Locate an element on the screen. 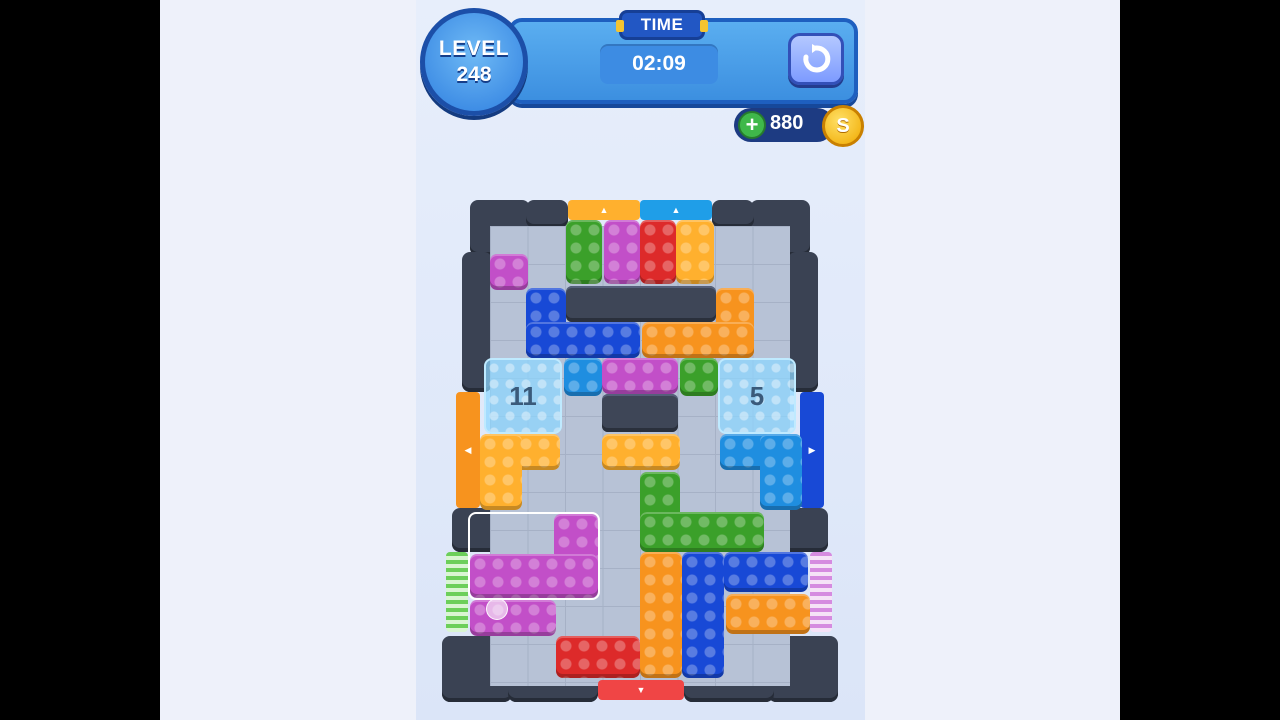 Image resolution: width=1280 pixels, height=720 pixels. block-purple-bottom-left is located at coordinates (513, 618).